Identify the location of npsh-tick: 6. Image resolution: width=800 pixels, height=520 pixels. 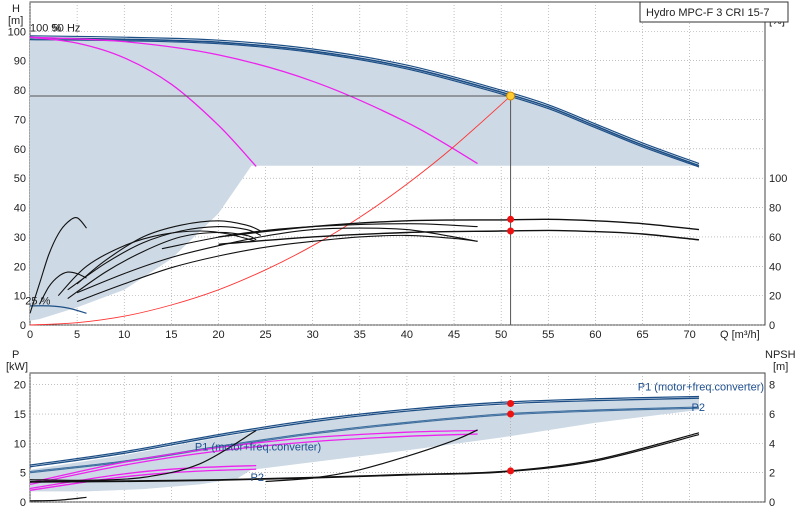
(772, 415).